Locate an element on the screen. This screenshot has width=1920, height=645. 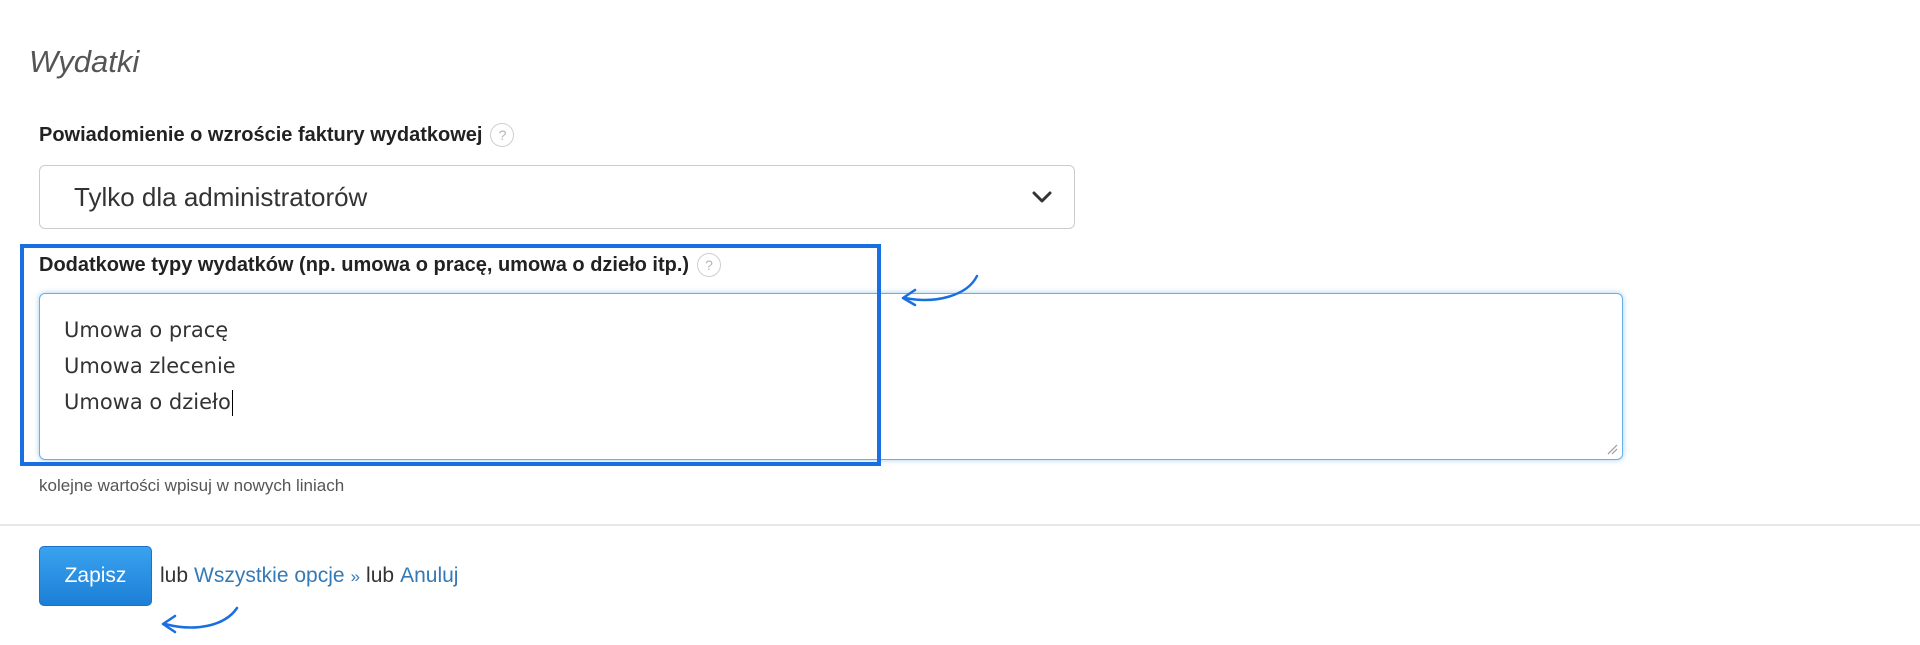
all-options-link-text: Wszystkie opcje is located at coordinates (269, 575).